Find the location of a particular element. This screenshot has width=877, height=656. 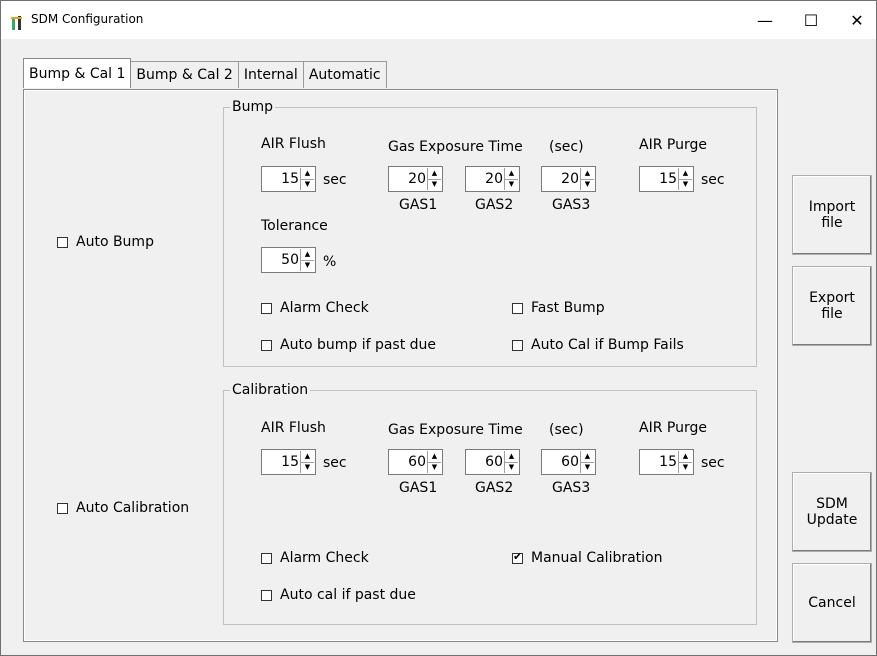

sdm-update-button: SDM Update is located at coordinates (832, 512).